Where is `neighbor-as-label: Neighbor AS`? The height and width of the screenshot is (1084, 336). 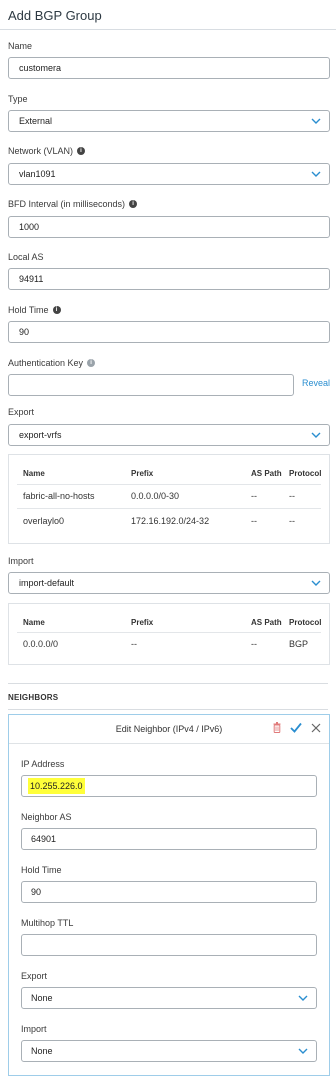 neighbor-as-label: Neighbor AS is located at coordinates (46, 817).